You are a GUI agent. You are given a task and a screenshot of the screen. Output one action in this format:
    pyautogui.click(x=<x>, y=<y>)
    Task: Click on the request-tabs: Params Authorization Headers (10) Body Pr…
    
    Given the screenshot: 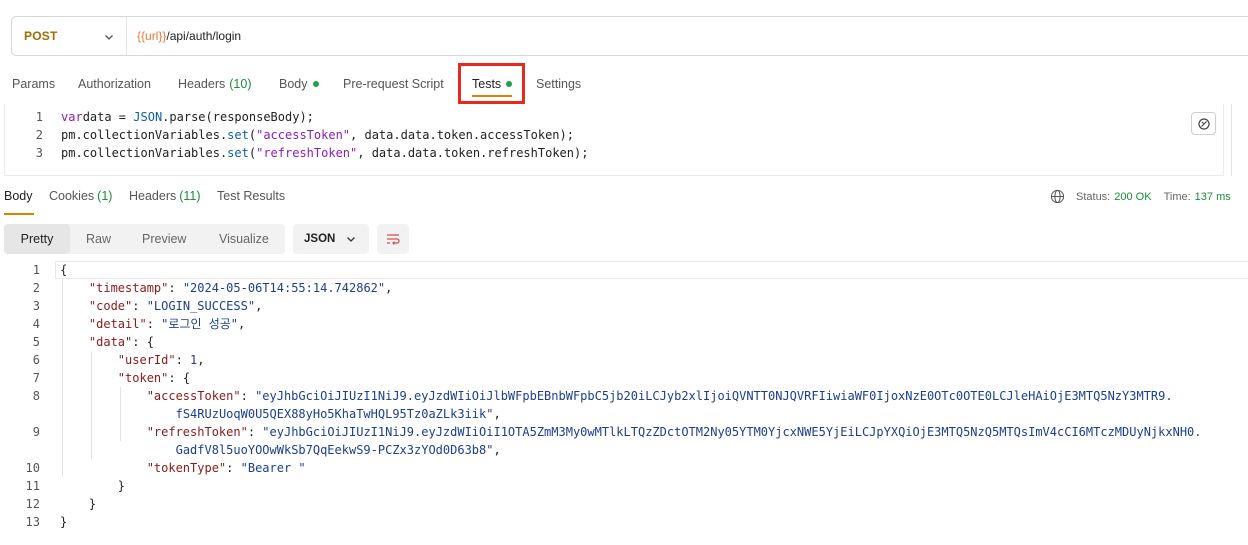 What is the action you would take?
    pyautogui.click(x=624, y=85)
    